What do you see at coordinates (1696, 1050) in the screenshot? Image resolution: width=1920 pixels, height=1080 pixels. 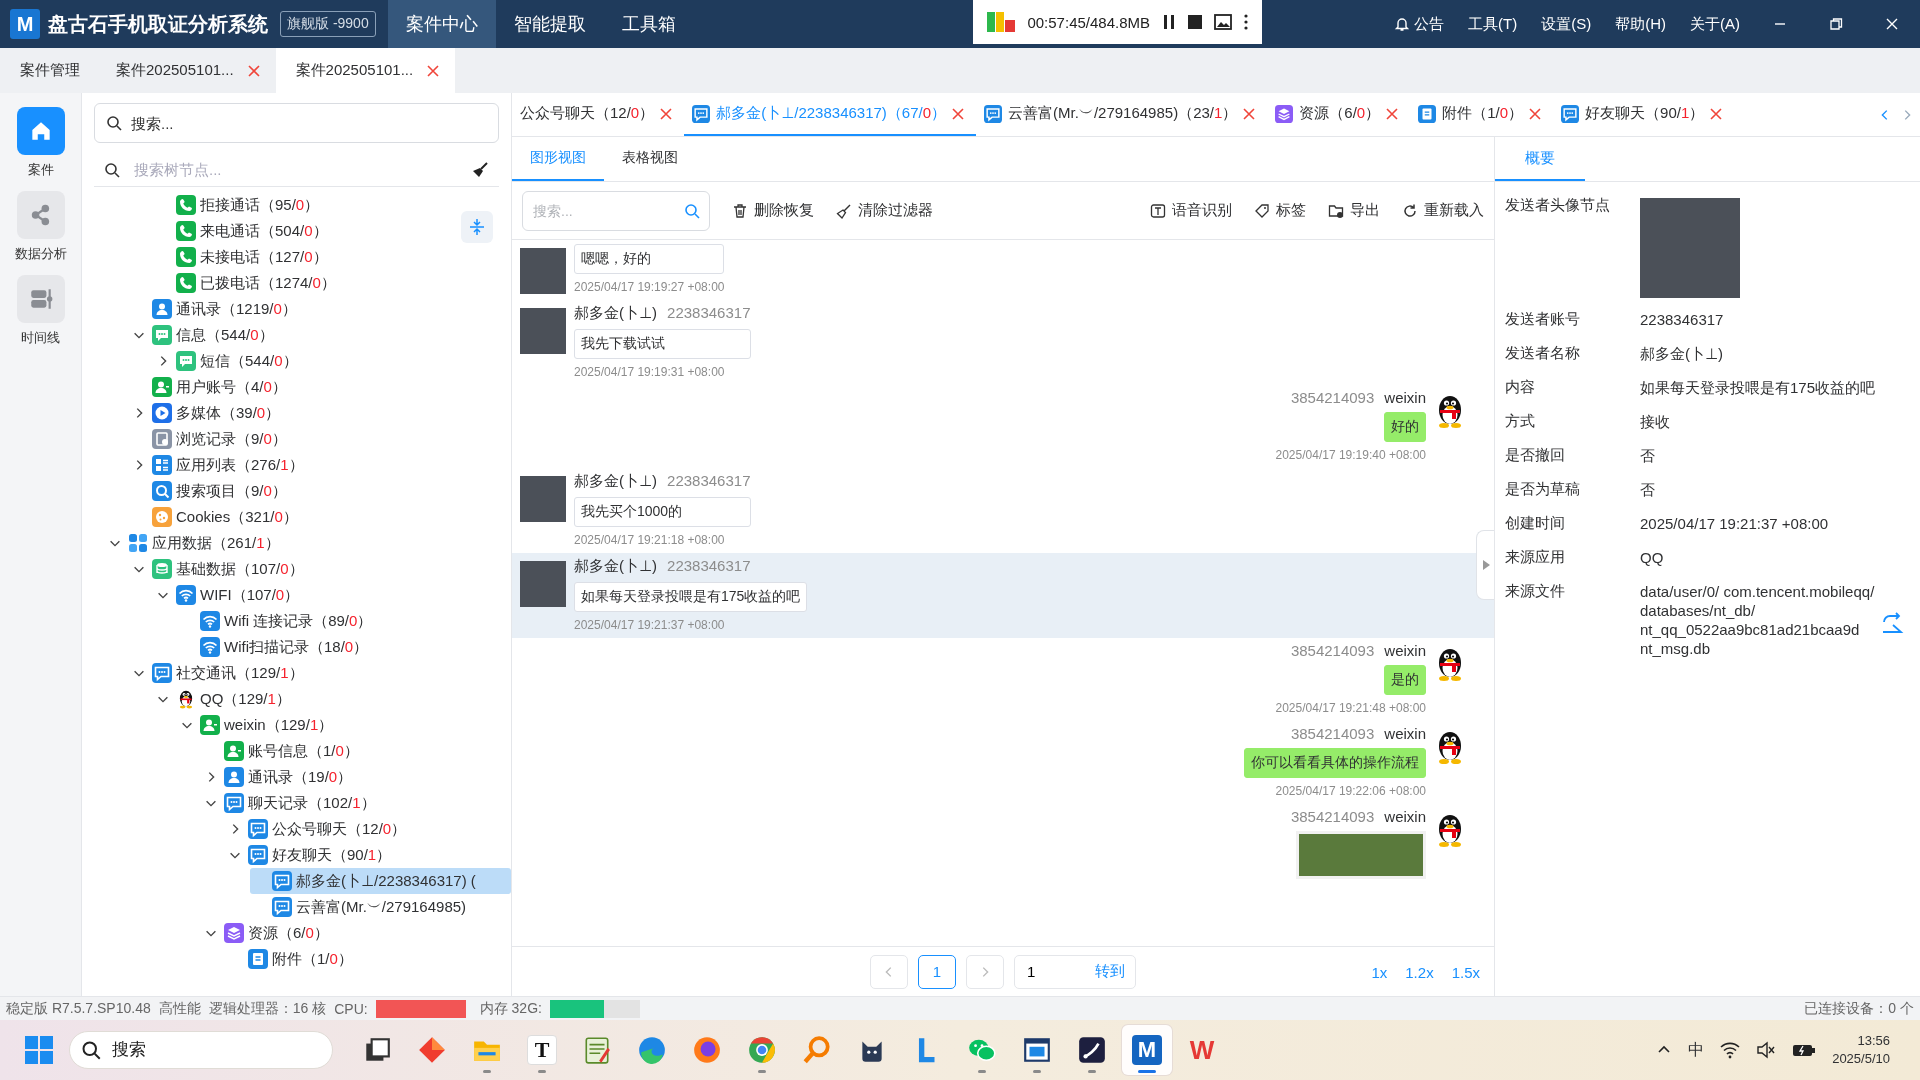 I see `input-method: 中` at bounding box center [1696, 1050].